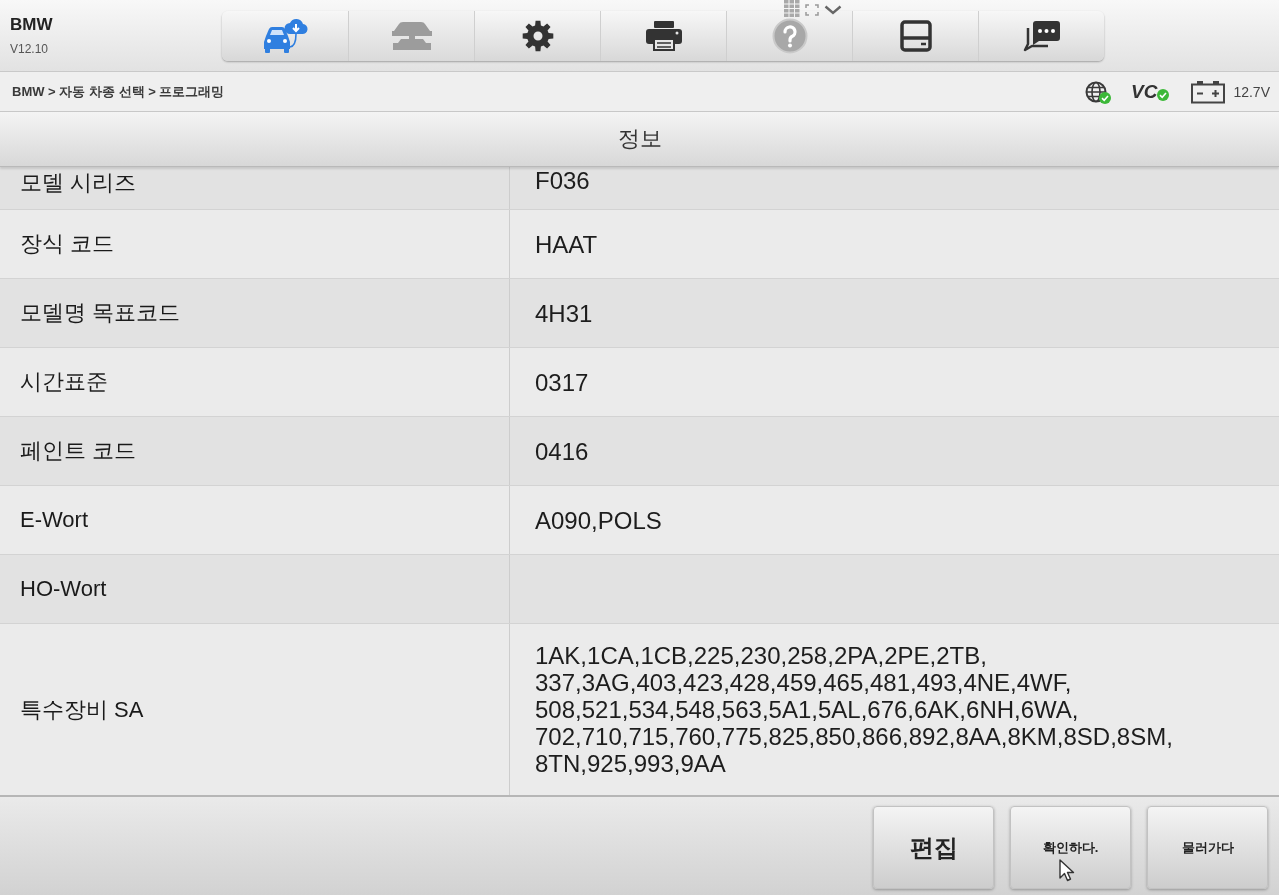 This screenshot has height=895, width=1279. I want to click on printer-icon, so click(663, 35).